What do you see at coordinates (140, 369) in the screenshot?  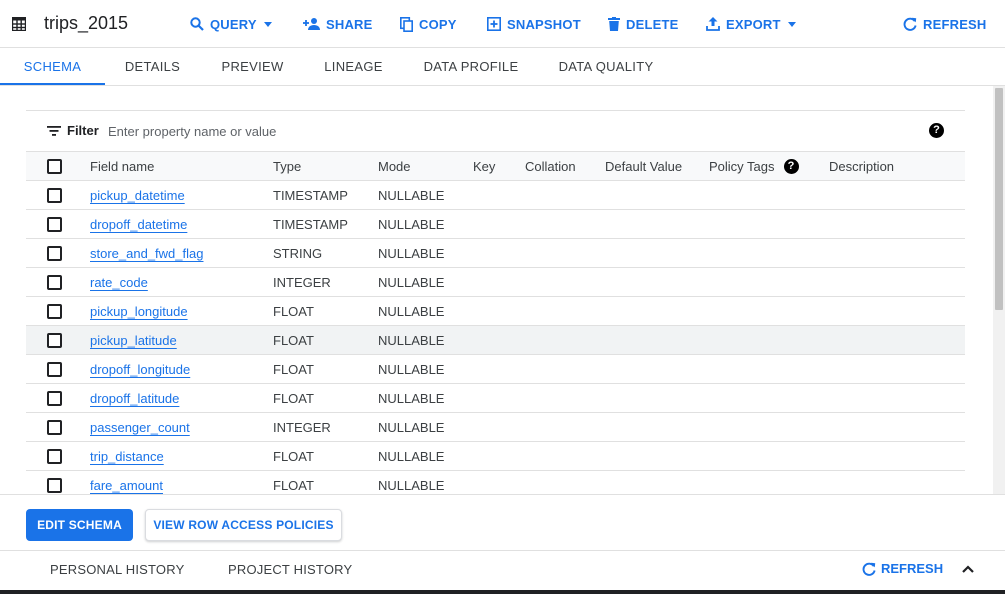 I see `field-name-link: dropoff_longitude` at bounding box center [140, 369].